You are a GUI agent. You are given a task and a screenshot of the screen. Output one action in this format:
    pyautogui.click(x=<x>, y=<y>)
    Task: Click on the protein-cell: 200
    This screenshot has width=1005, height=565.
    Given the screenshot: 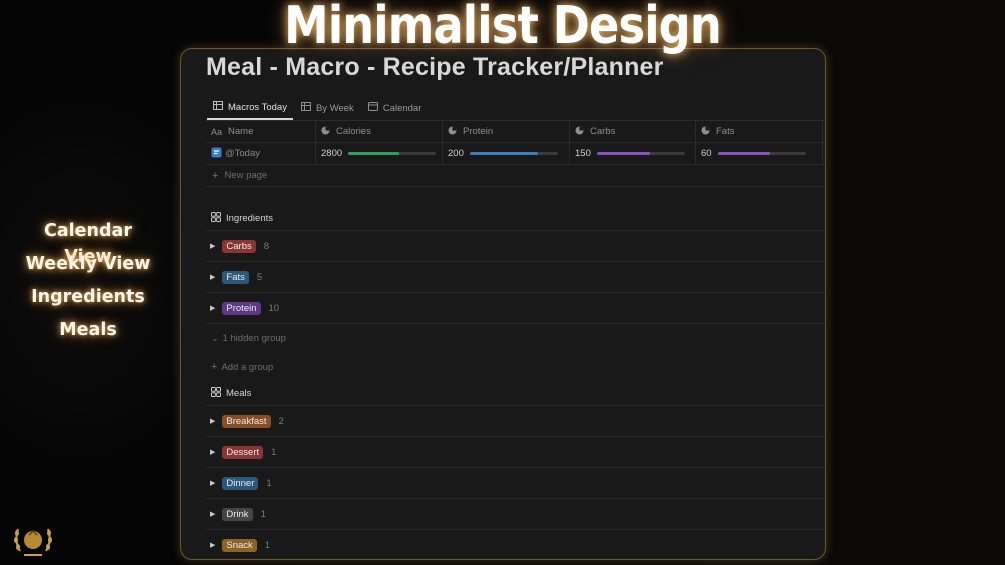 What is the action you would take?
    pyautogui.click(x=506, y=153)
    